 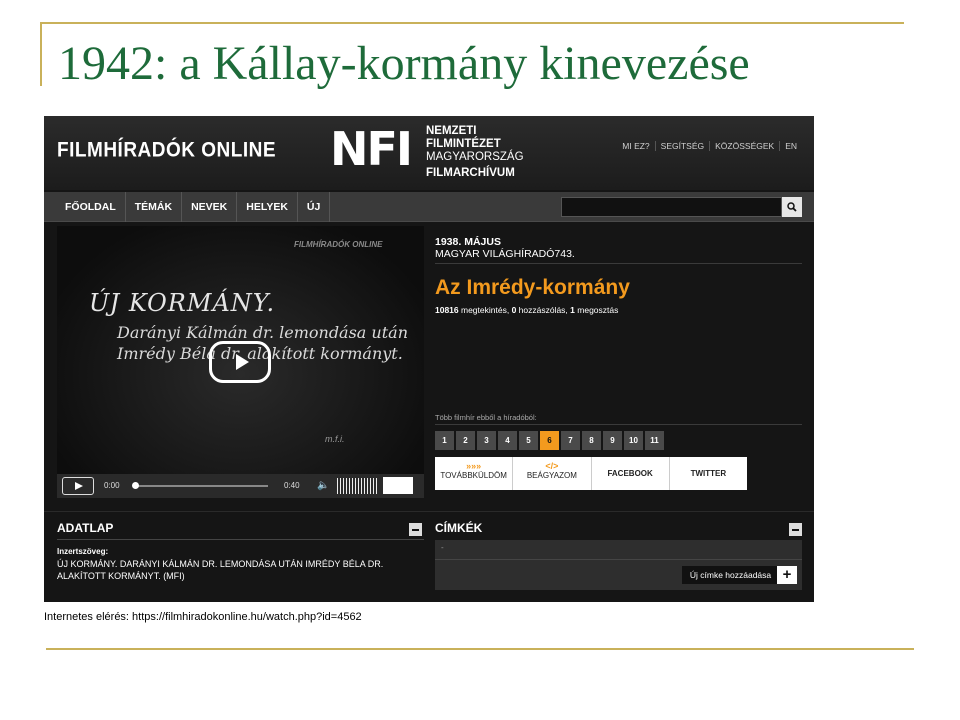 What do you see at coordinates (475, 157) in the screenshot?
I see `nfi-line-3: MAGYARORSZÁG` at bounding box center [475, 157].